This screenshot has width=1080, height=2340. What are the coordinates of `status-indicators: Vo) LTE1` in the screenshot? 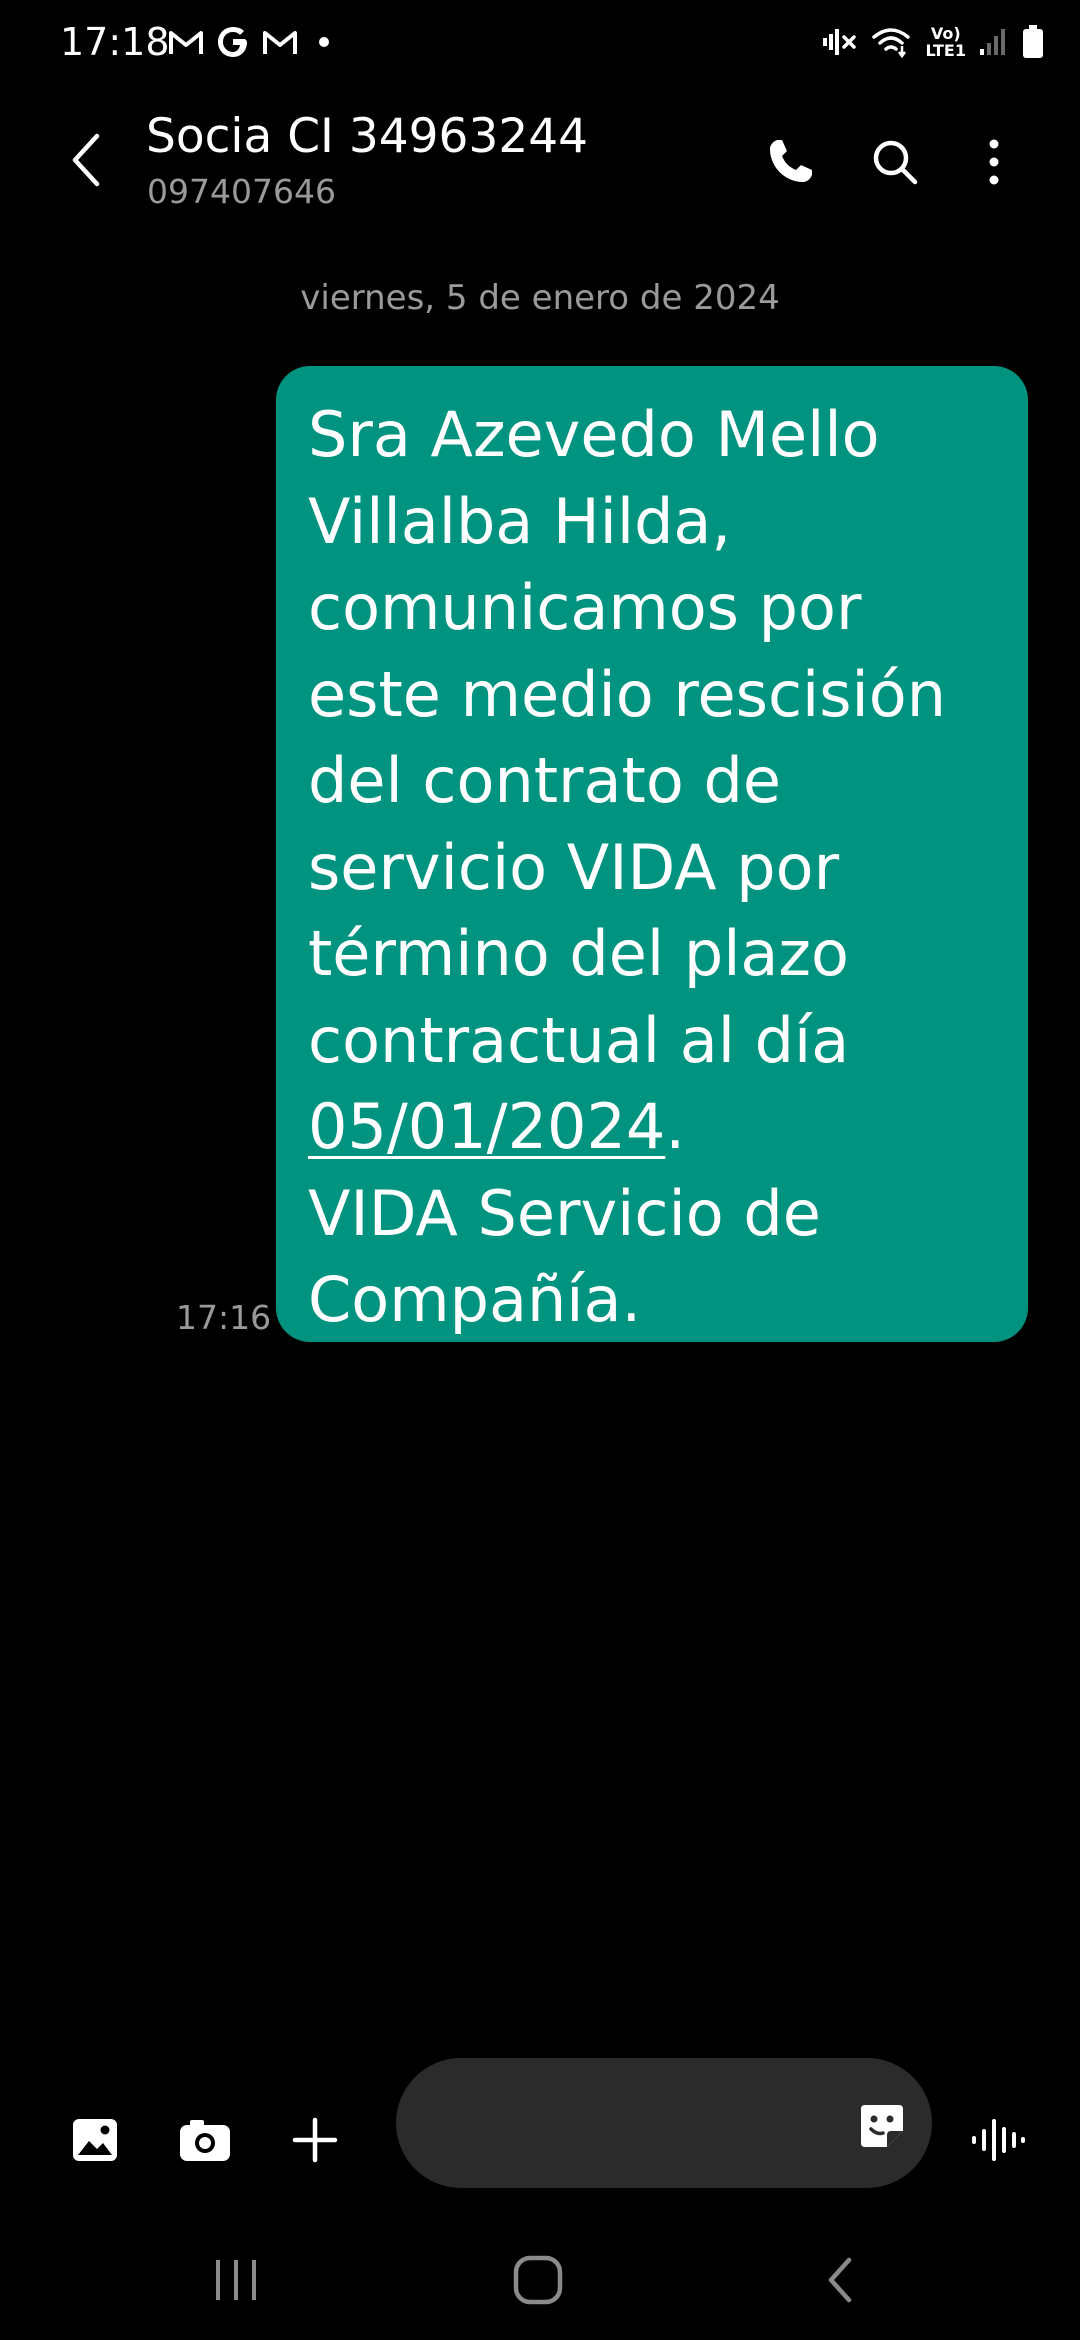 It's located at (933, 42).